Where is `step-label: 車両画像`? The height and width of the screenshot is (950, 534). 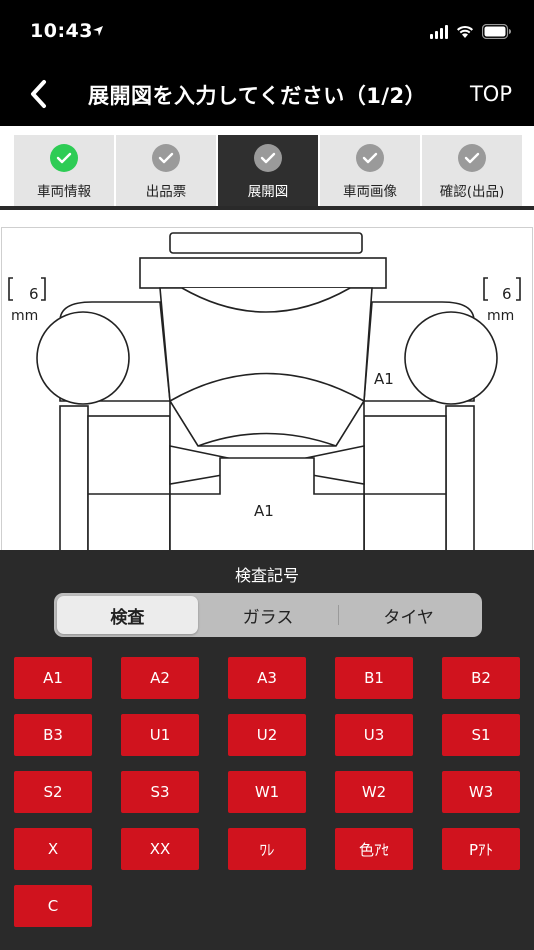
step-label: 車両画像 is located at coordinates (370, 192).